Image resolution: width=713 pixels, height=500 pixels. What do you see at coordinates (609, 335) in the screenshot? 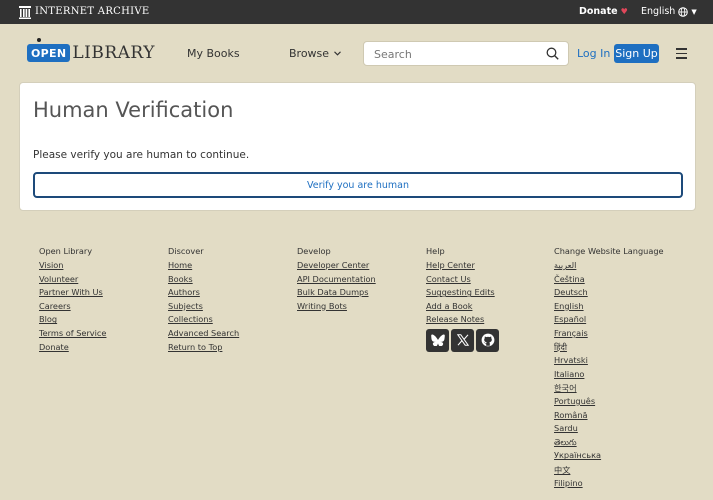
I see `language-link-fr: Français` at bounding box center [609, 335].